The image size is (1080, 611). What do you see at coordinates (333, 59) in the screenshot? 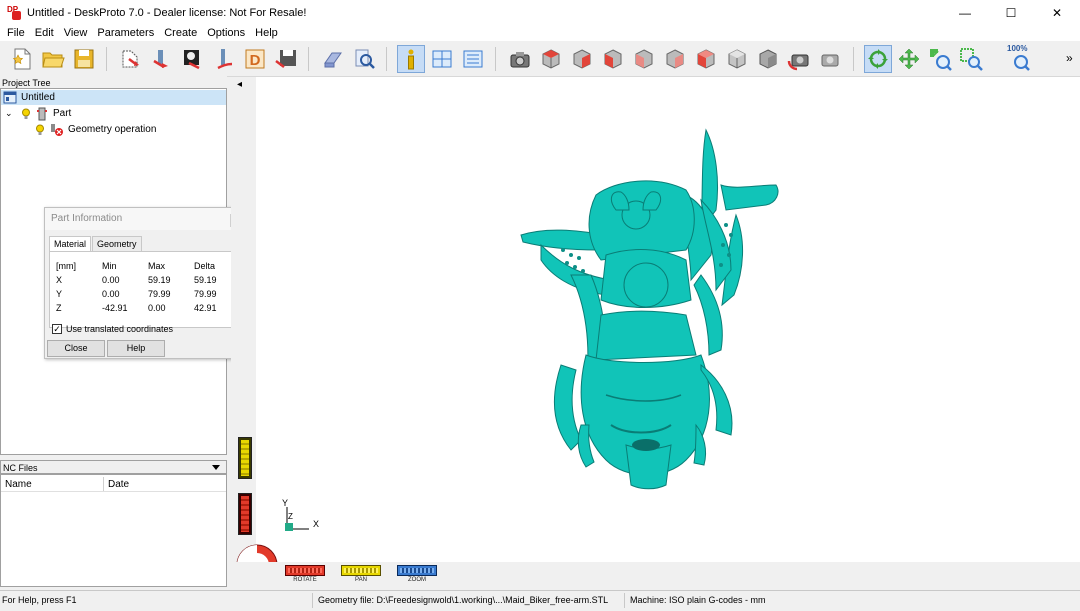
I see `simulation-button` at bounding box center [333, 59].